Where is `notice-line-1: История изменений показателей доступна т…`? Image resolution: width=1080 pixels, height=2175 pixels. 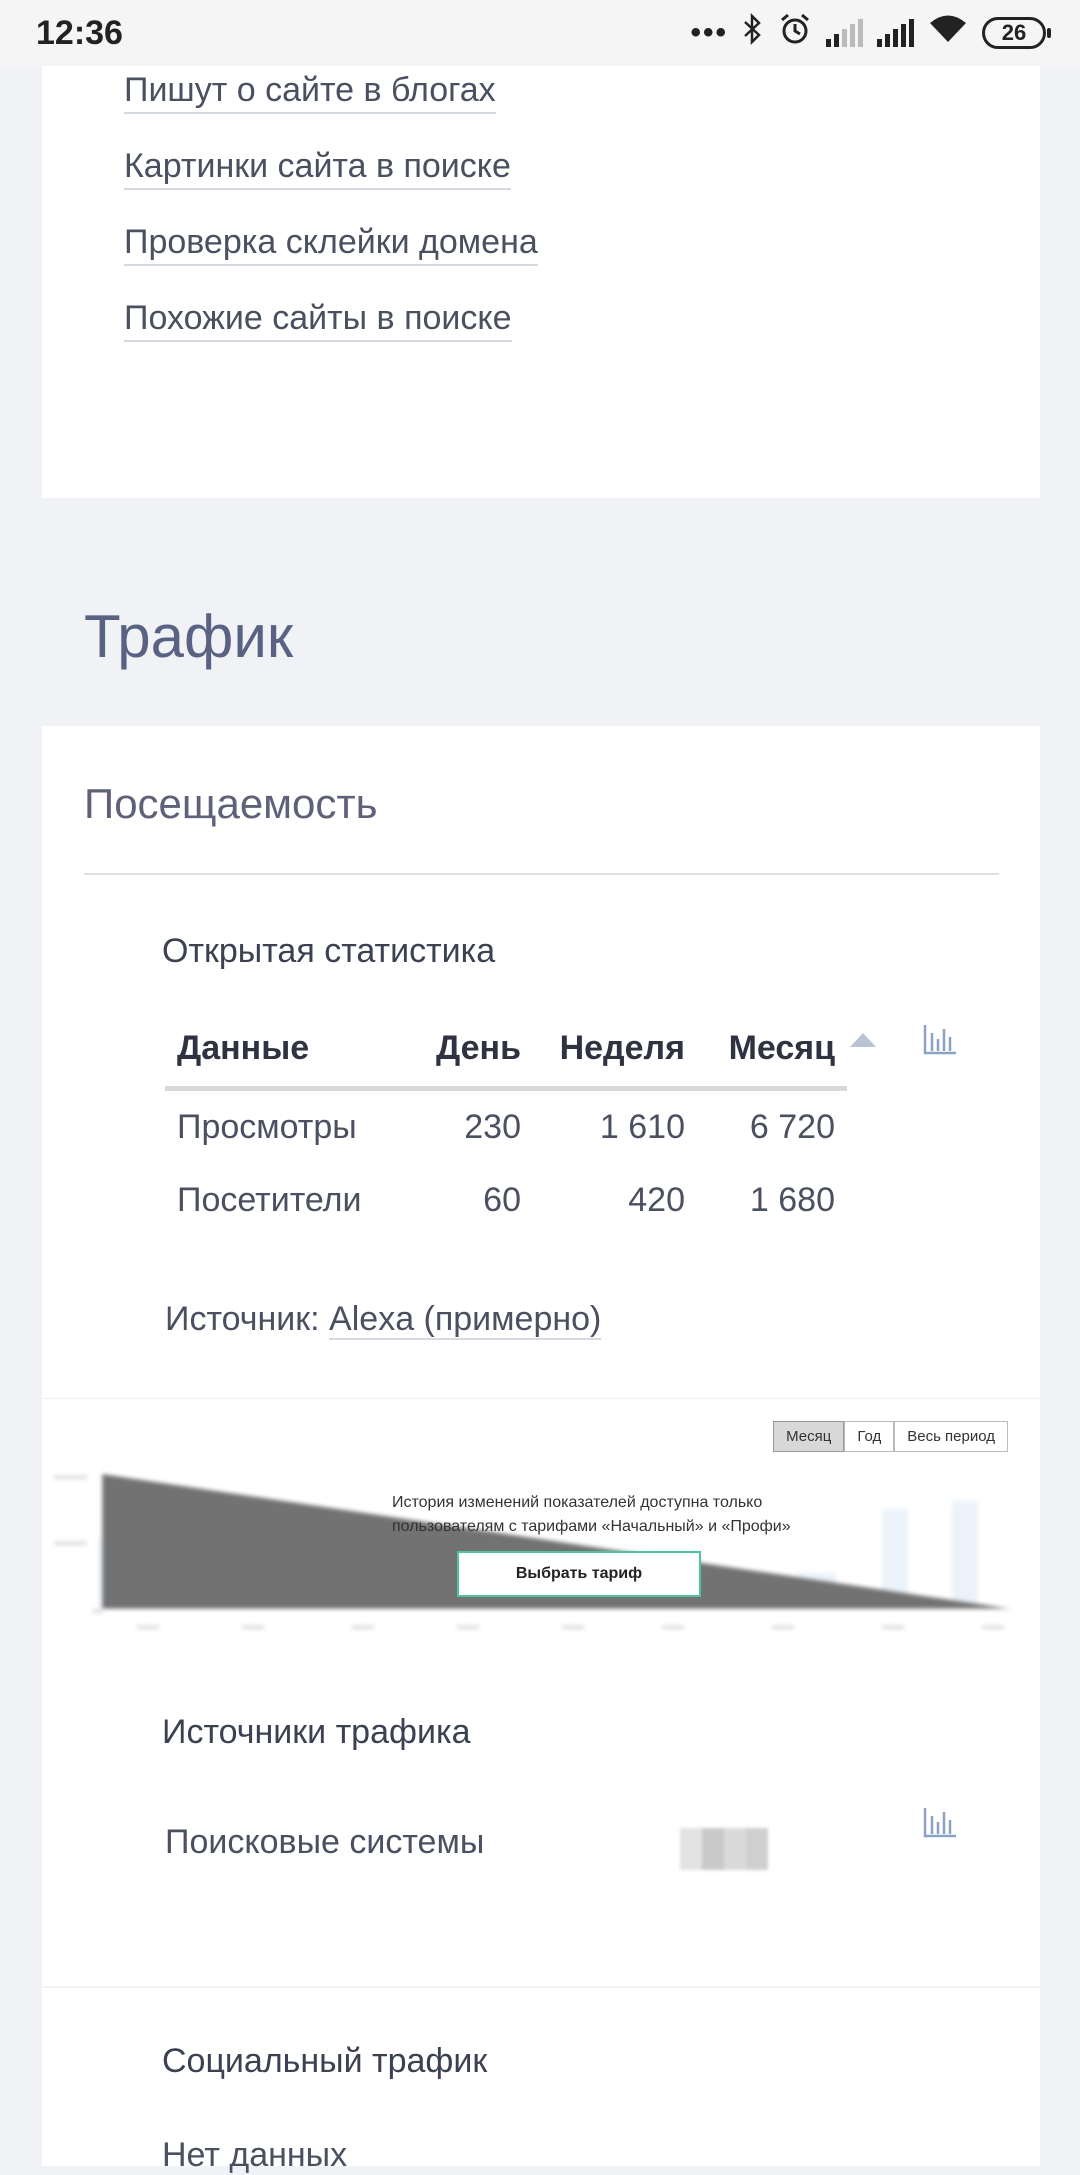
notice-line-1: История изменений показателей доступна т… is located at coordinates (577, 1502).